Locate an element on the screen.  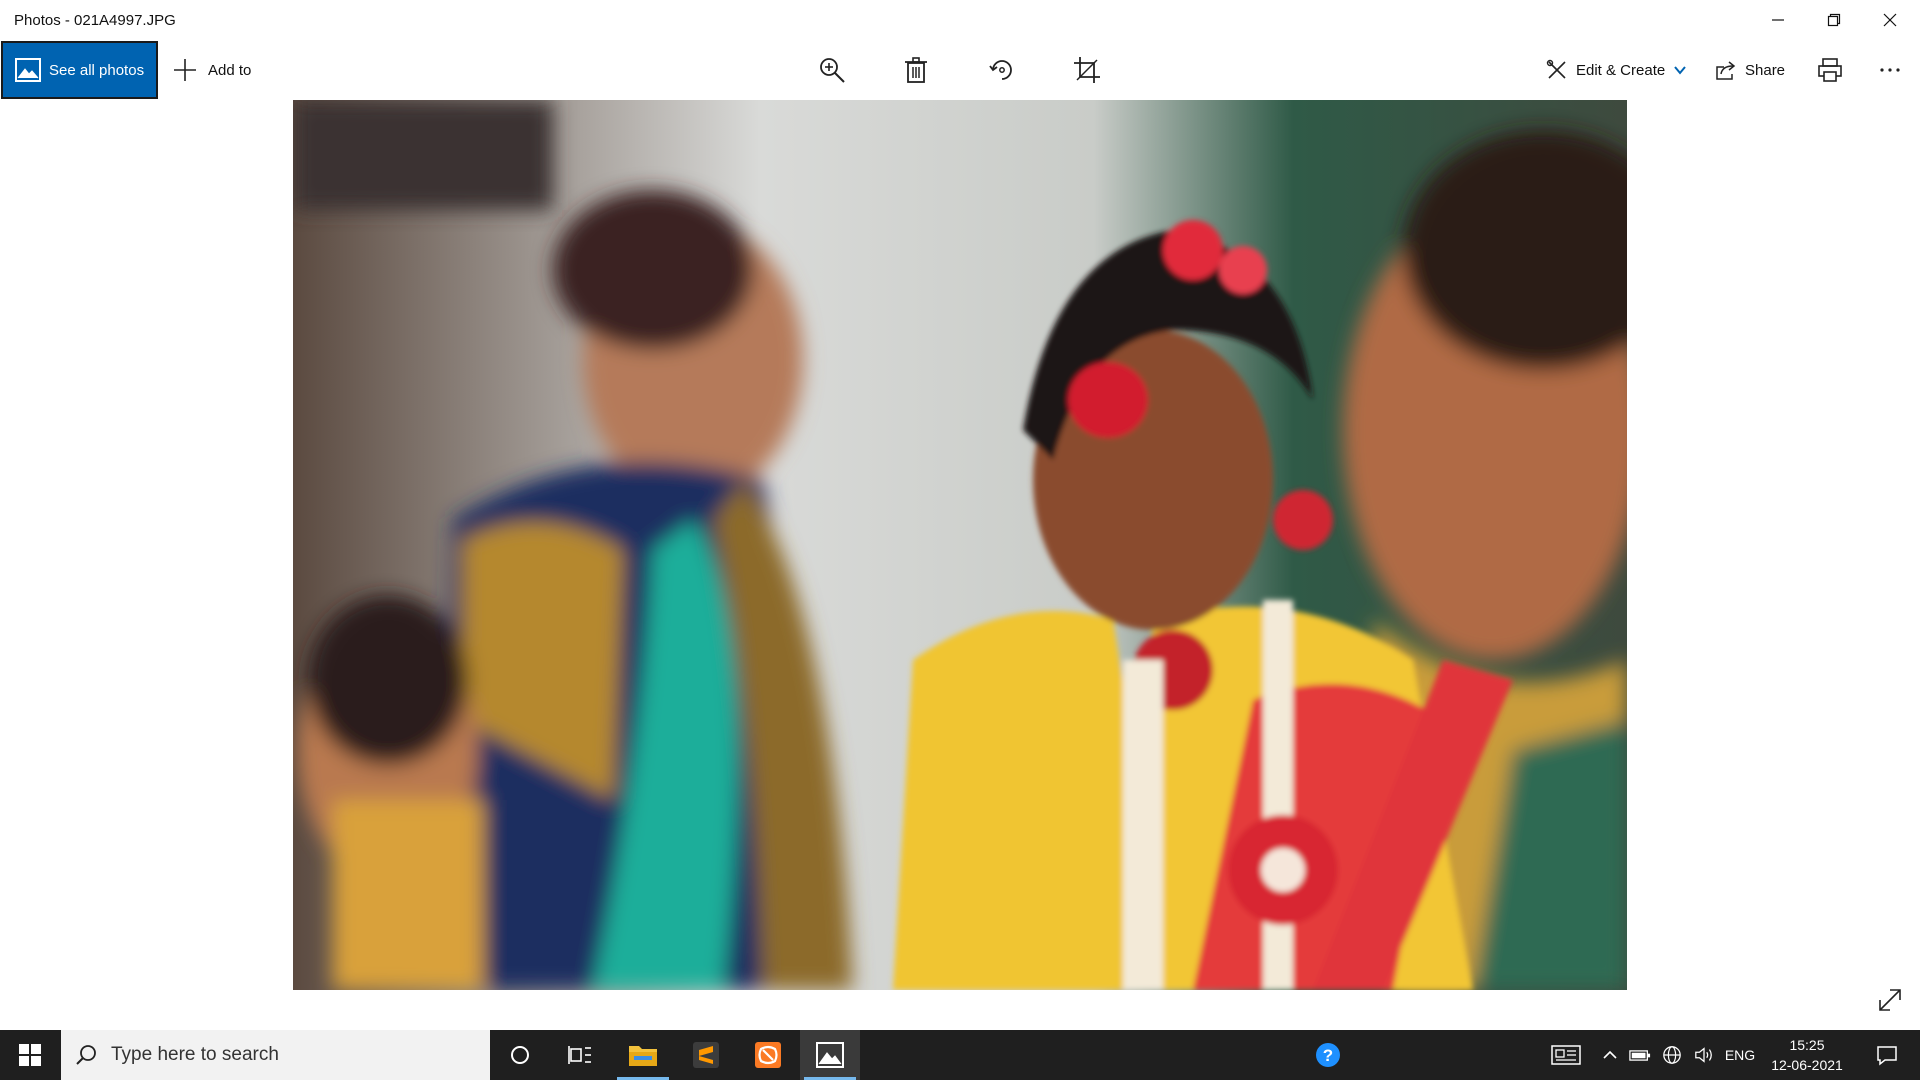
photos-app-icon is located at coordinates (830, 1055).